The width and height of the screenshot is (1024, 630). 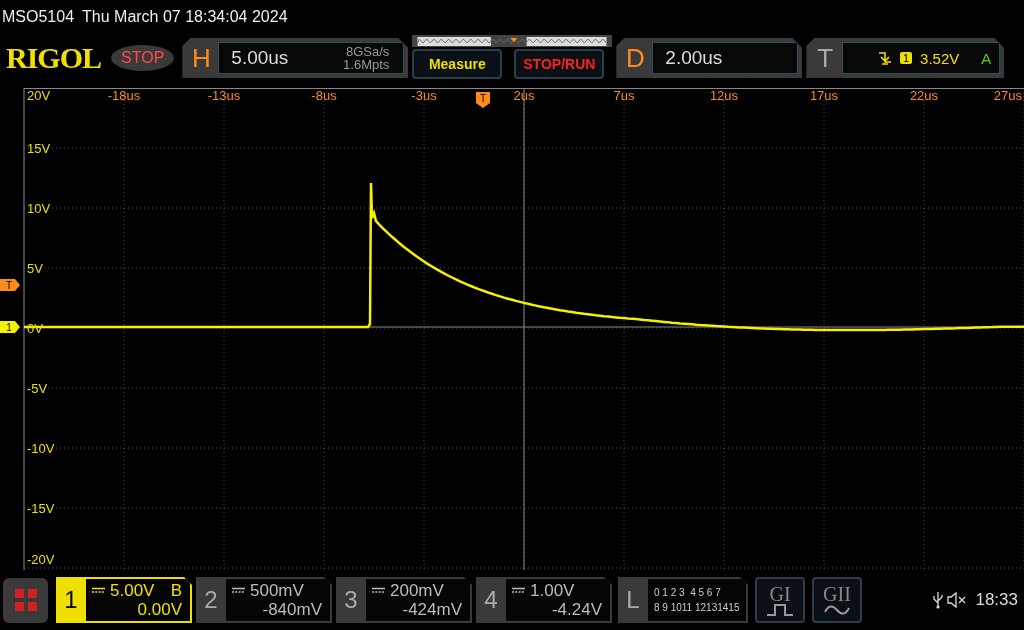 I want to click on channel-offset-marker: 1, so click(x=10, y=327).